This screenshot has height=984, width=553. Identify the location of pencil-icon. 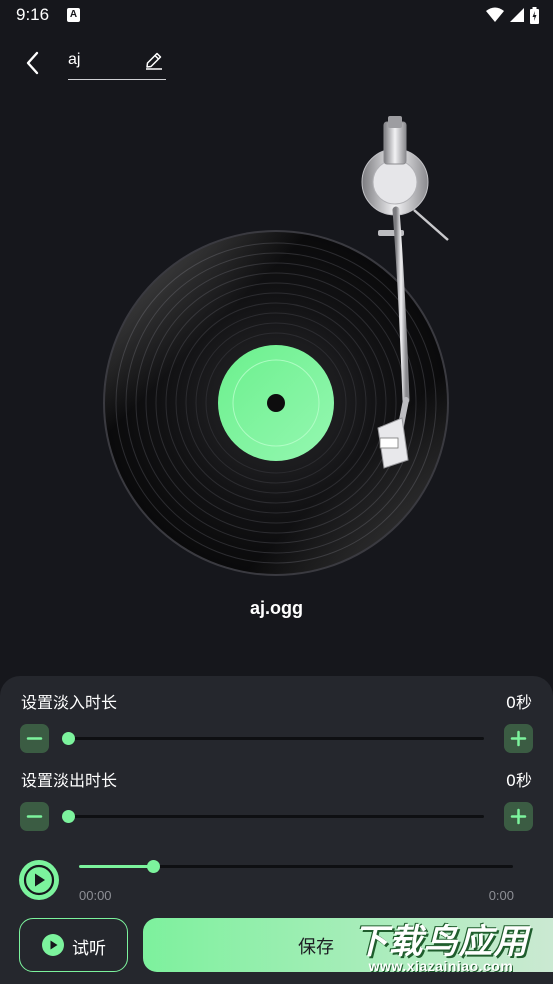
(154, 60).